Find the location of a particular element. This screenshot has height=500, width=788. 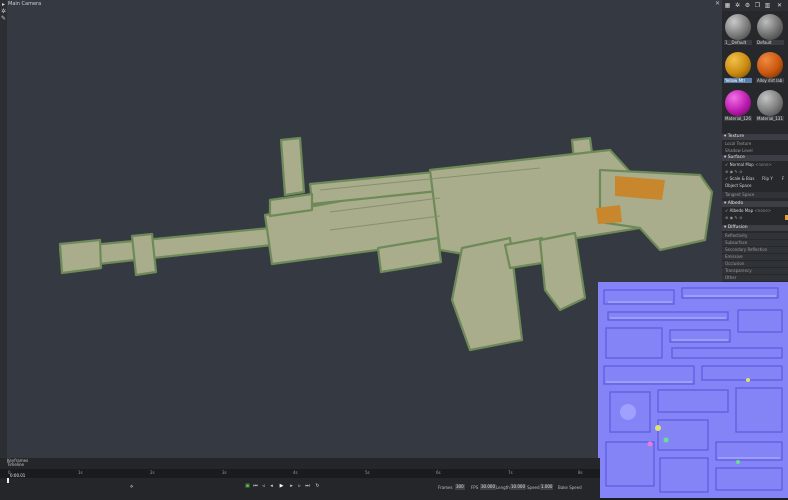

tick-label: 2s is located at coordinates (152, 472).